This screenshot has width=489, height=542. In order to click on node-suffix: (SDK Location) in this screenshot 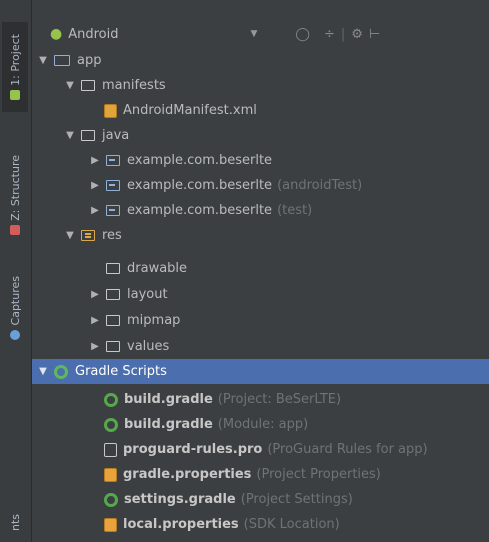, I will do `click(291, 524)`.